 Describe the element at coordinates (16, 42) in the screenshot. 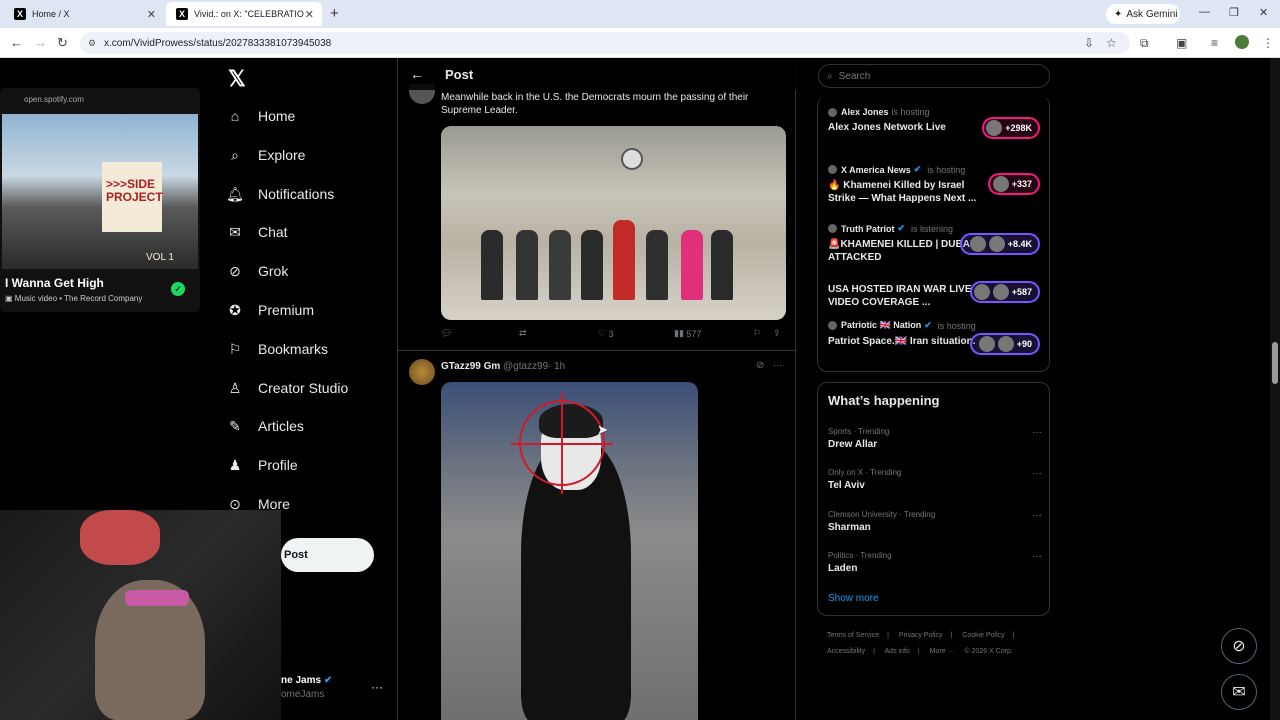

I see `back-icon: ←` at that location.